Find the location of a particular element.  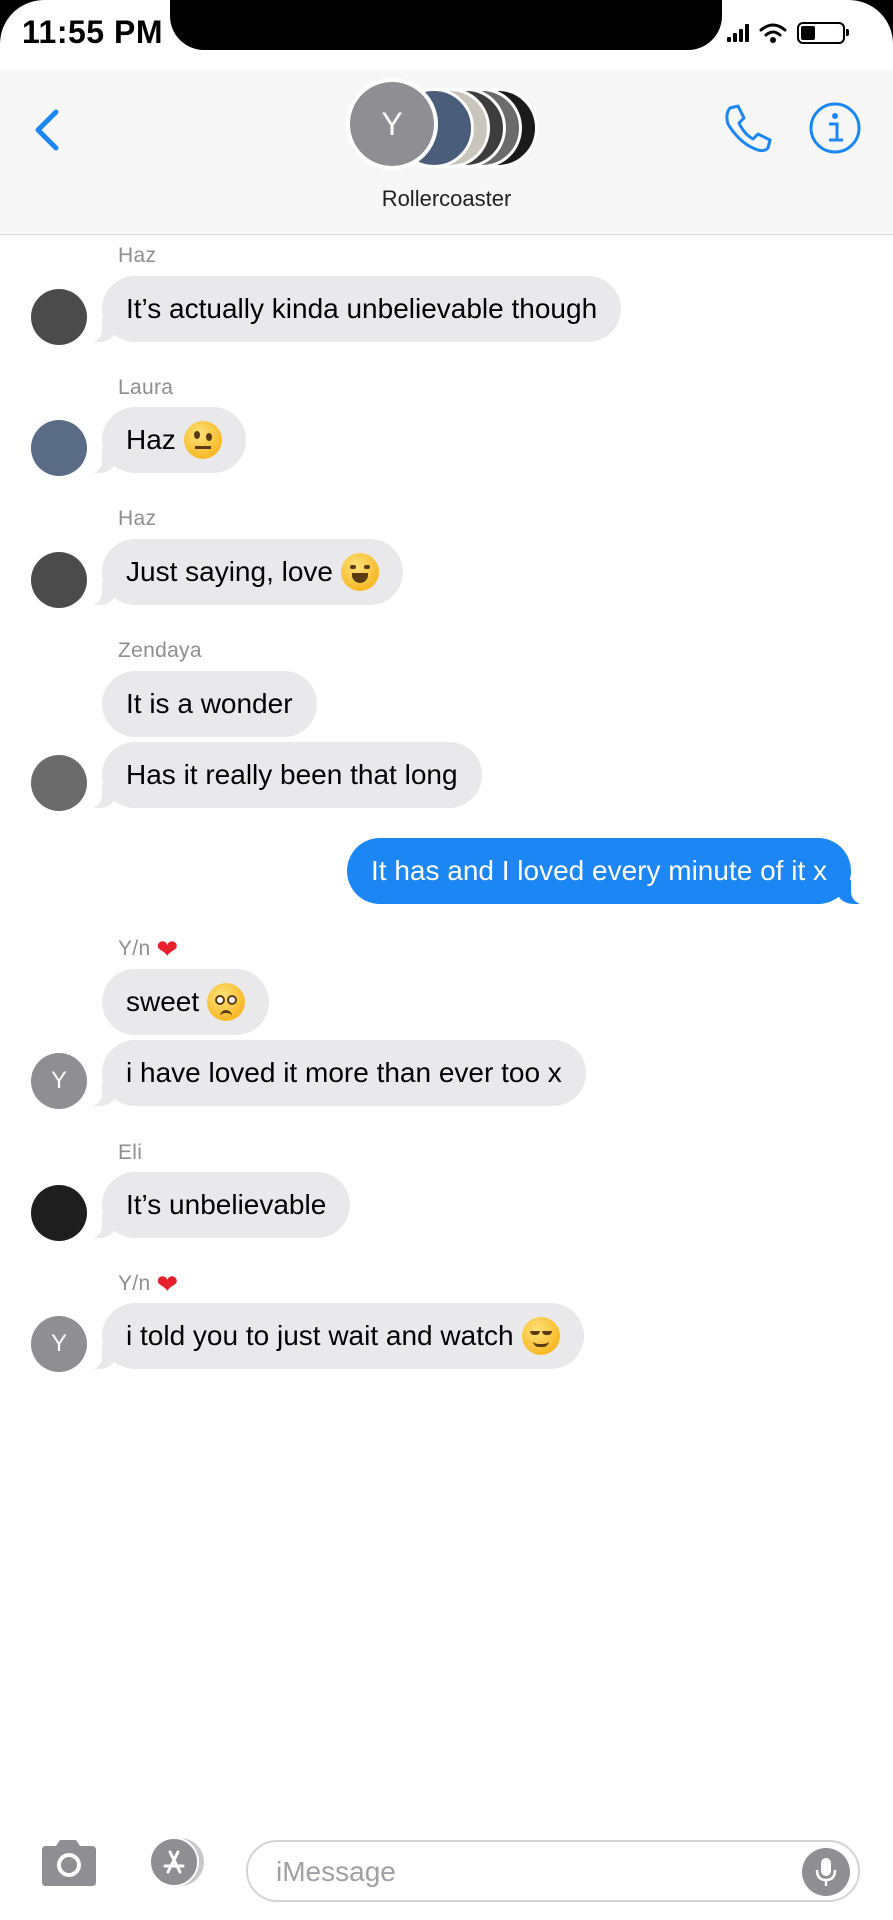

microphone-button is located at coordinates (826, 1872).